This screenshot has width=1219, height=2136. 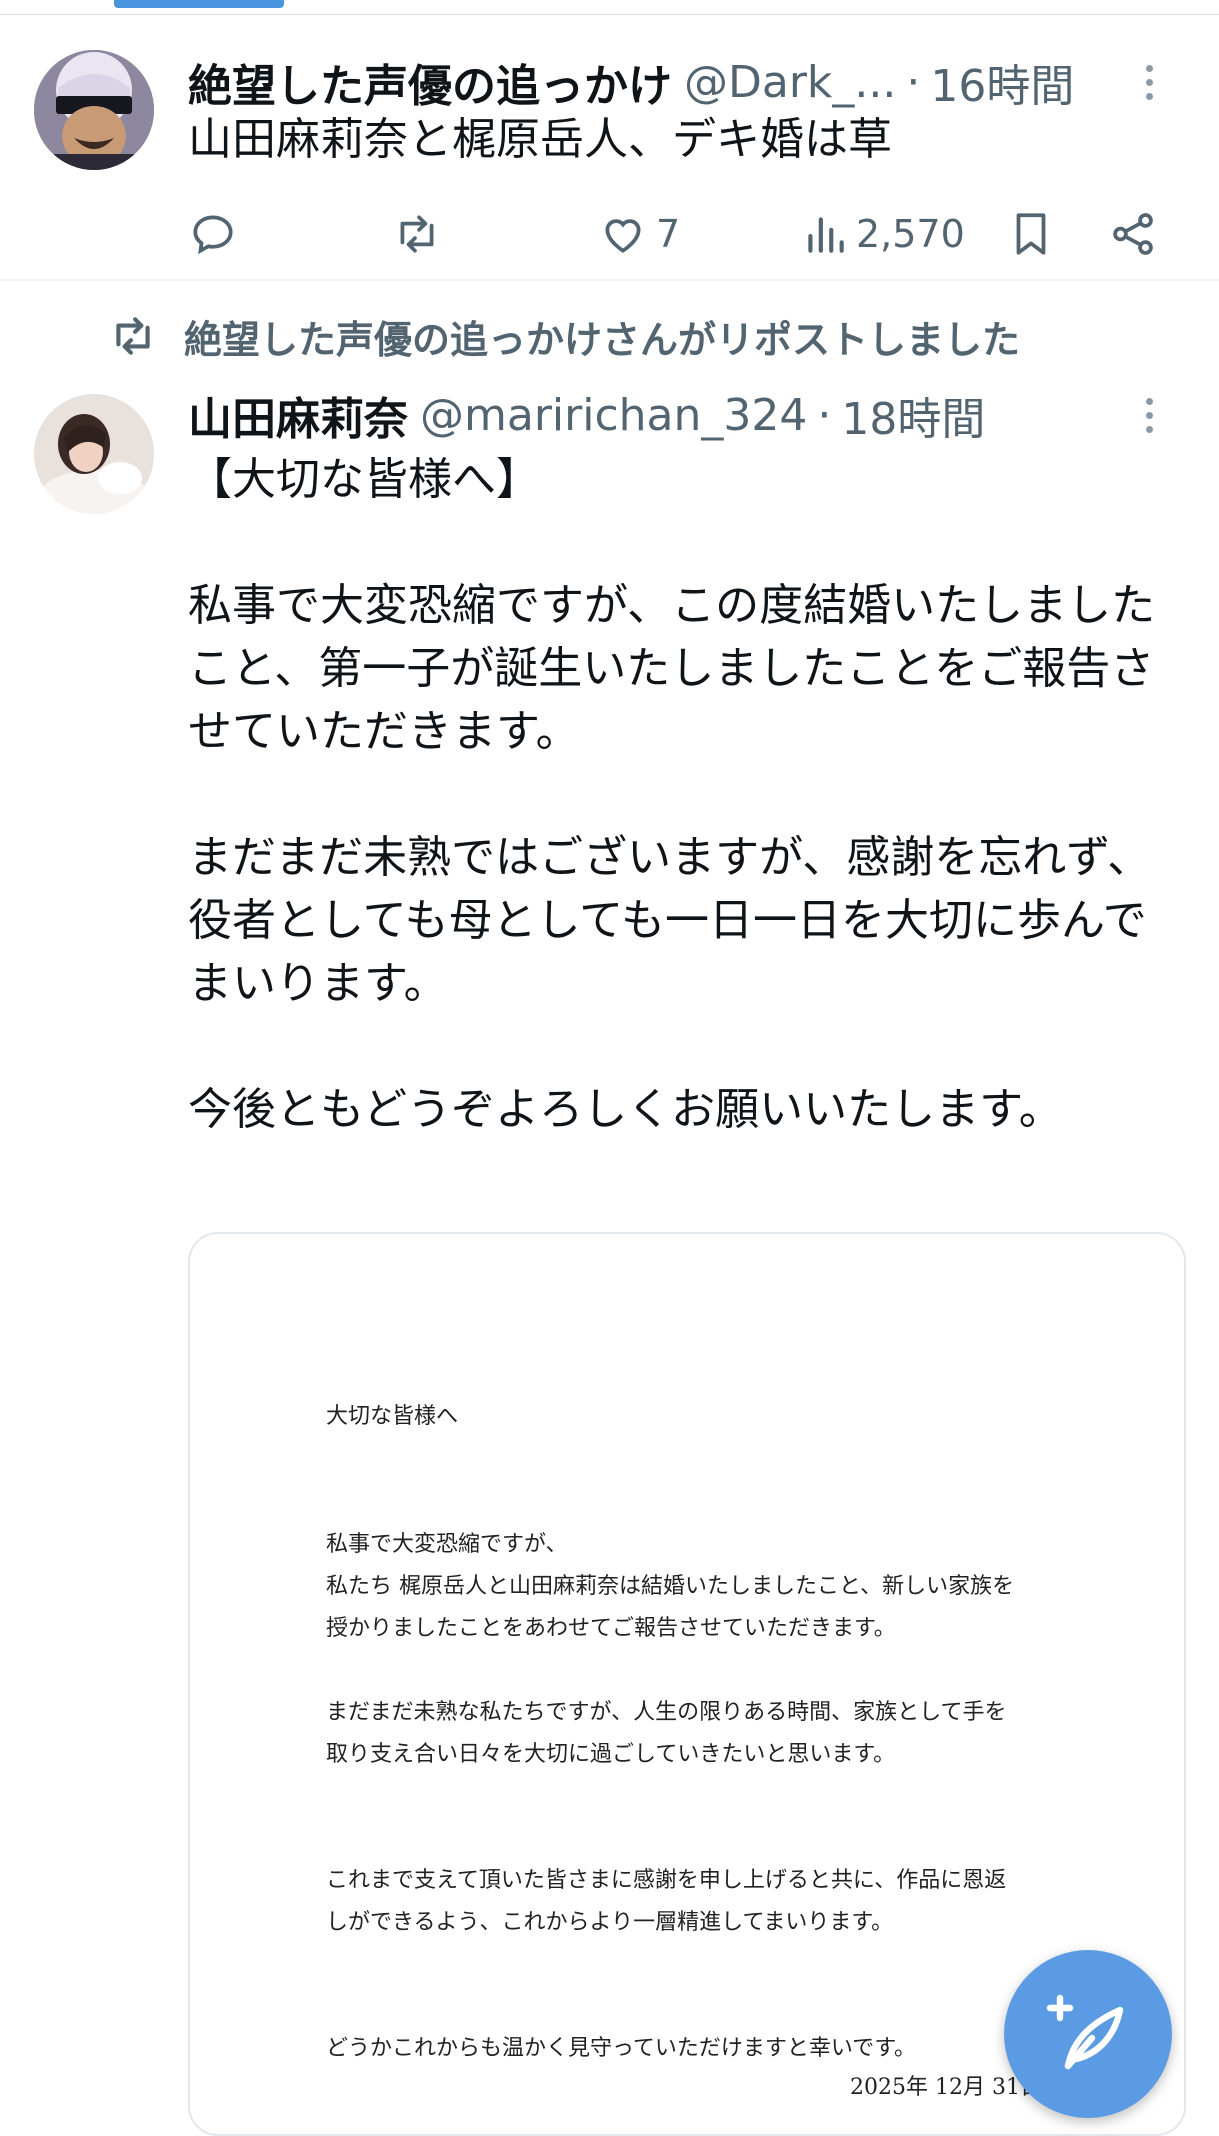 What do you see at coordinates (913, 415) in the screenshot?
I see `timestamp: 18時間` at bounding box center [913, 415].